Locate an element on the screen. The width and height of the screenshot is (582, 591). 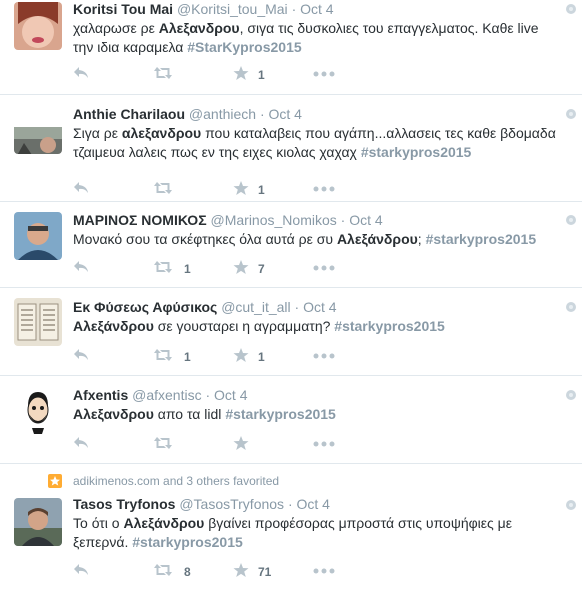
author-name: Εκ Φύσεως Αφύσικος is located at coordinates (145, 307).